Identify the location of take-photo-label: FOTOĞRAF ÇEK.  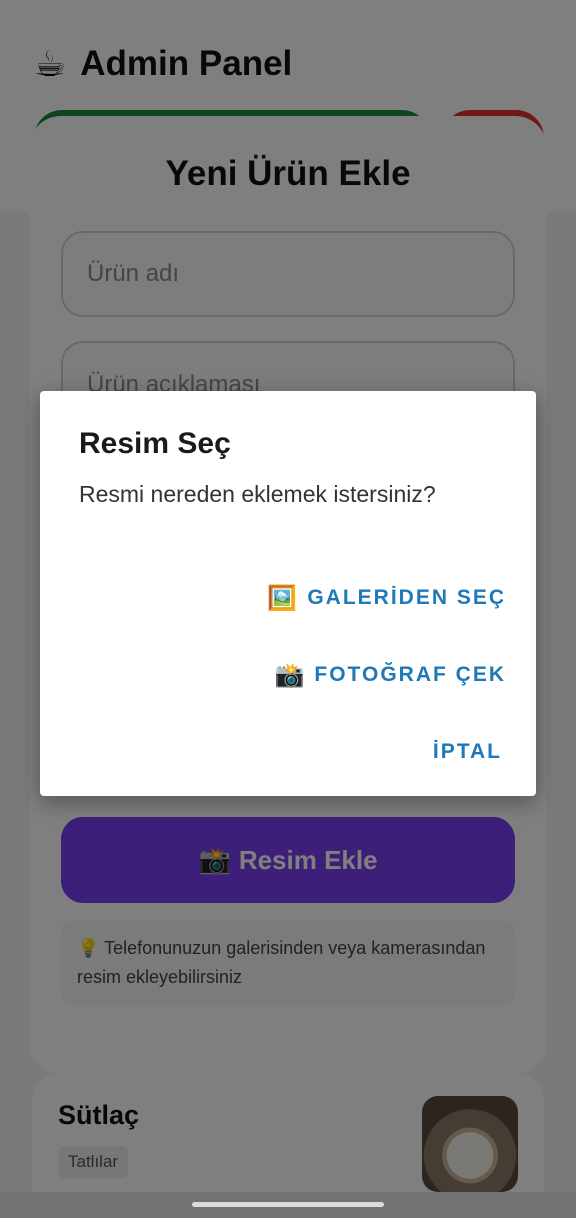
(410, 674).